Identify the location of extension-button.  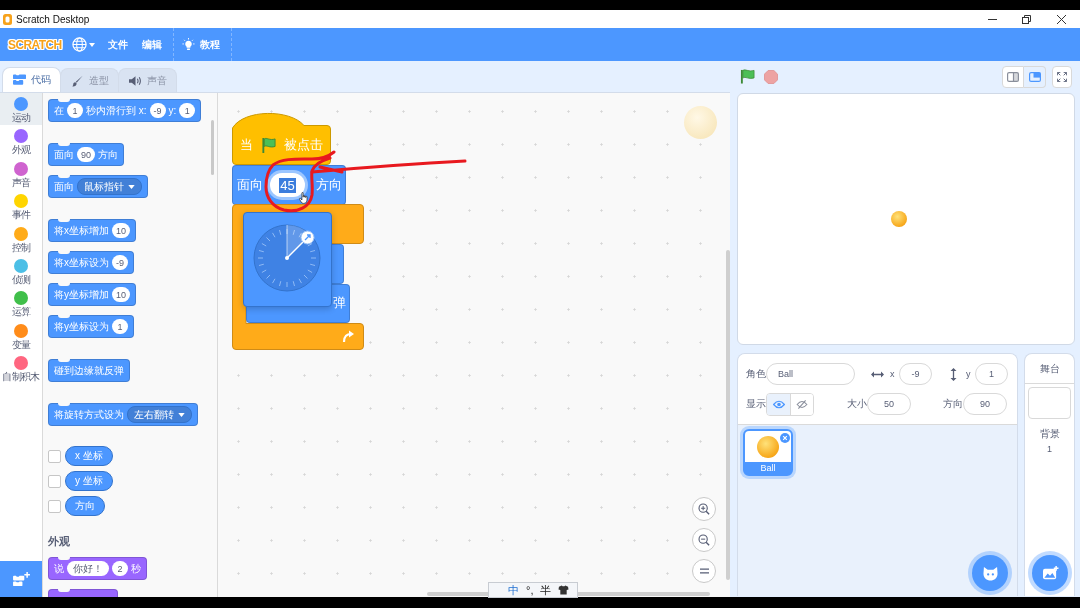
(21, 579).